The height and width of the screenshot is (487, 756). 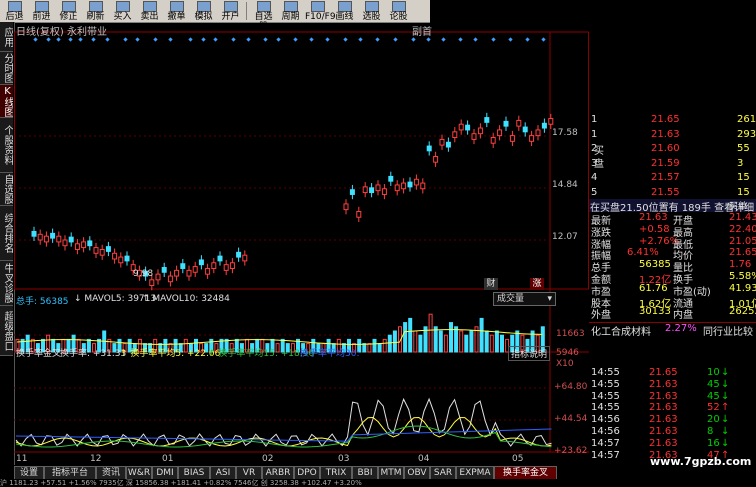 I want to click on industry-compare-link: 同行业比较, so click(x=728, y=330).